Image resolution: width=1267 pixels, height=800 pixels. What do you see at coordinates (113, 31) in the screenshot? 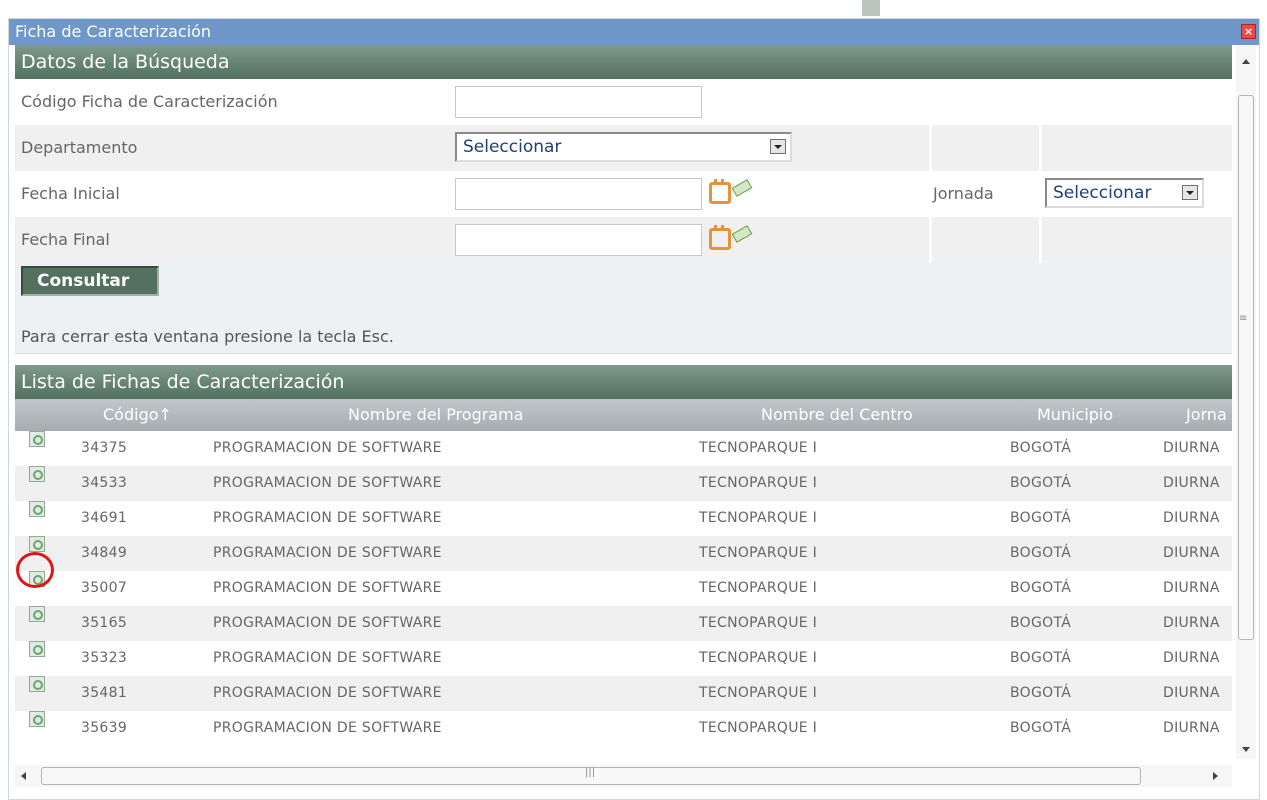
I see `window-title: Ficha de Caracterización` at bounding box center [113, 31].